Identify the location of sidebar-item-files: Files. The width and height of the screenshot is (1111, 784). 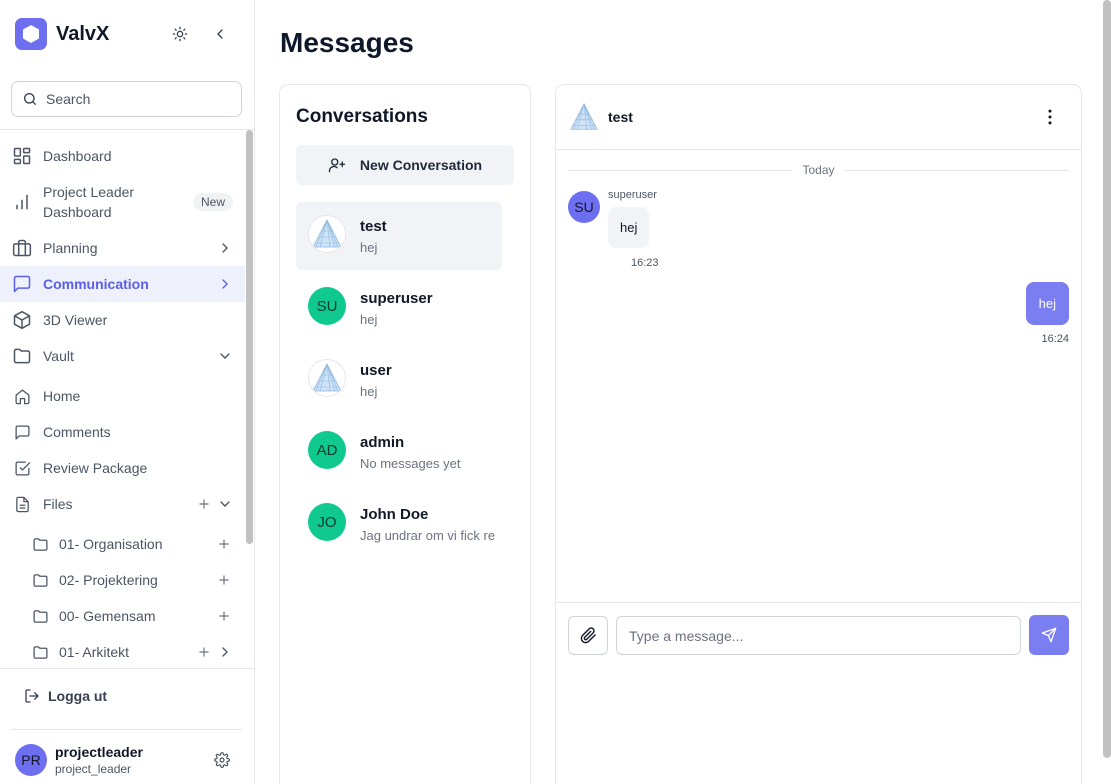
(122, 504).